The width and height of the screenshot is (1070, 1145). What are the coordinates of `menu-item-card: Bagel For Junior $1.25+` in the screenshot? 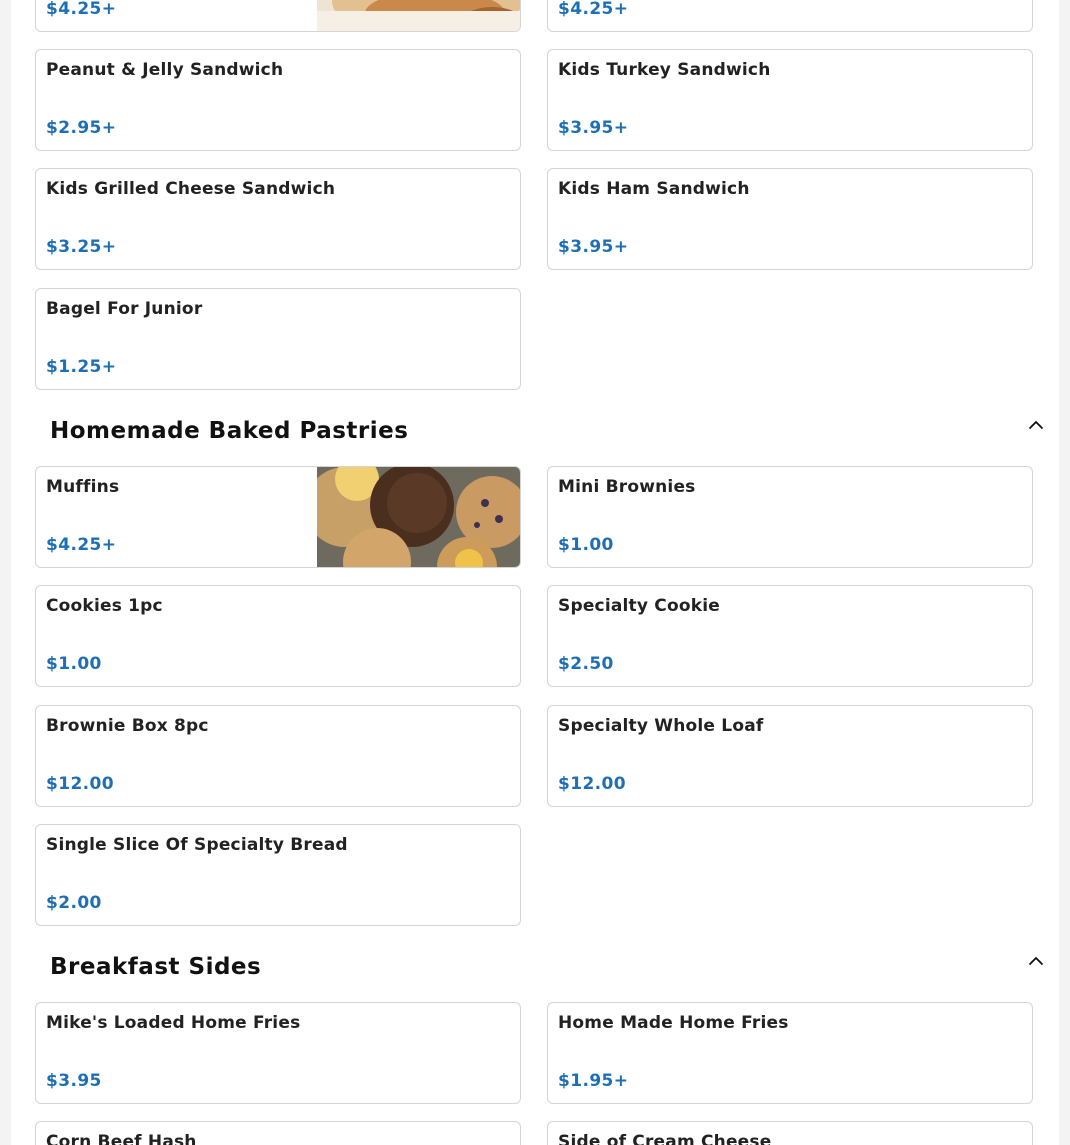 It's located at (278, 339).